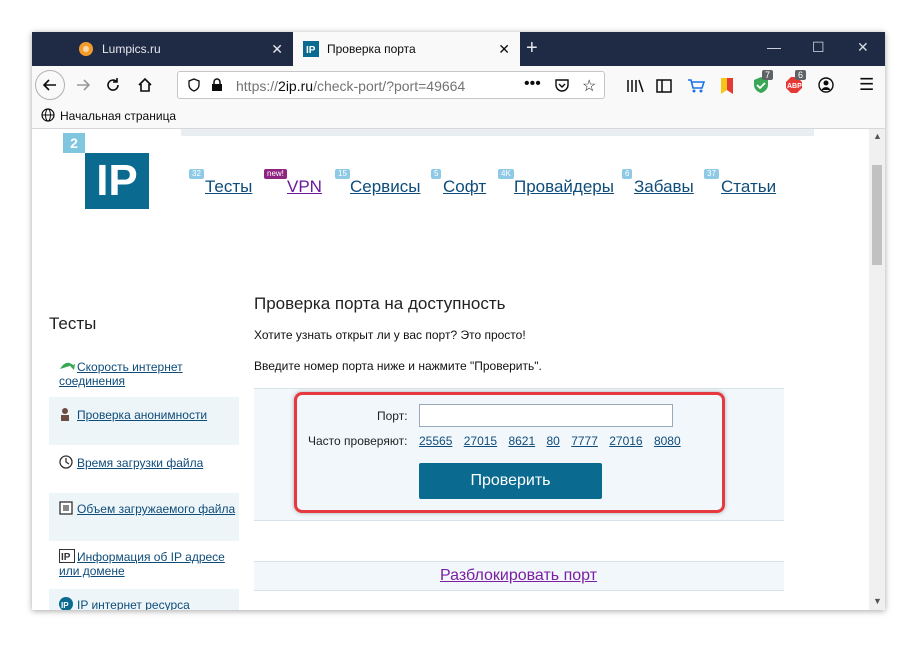  What do you see at coordinates (589, 86) in the screenshot?
I see `bookmark-star-icon: ☆` at bounding box center [589, 86].